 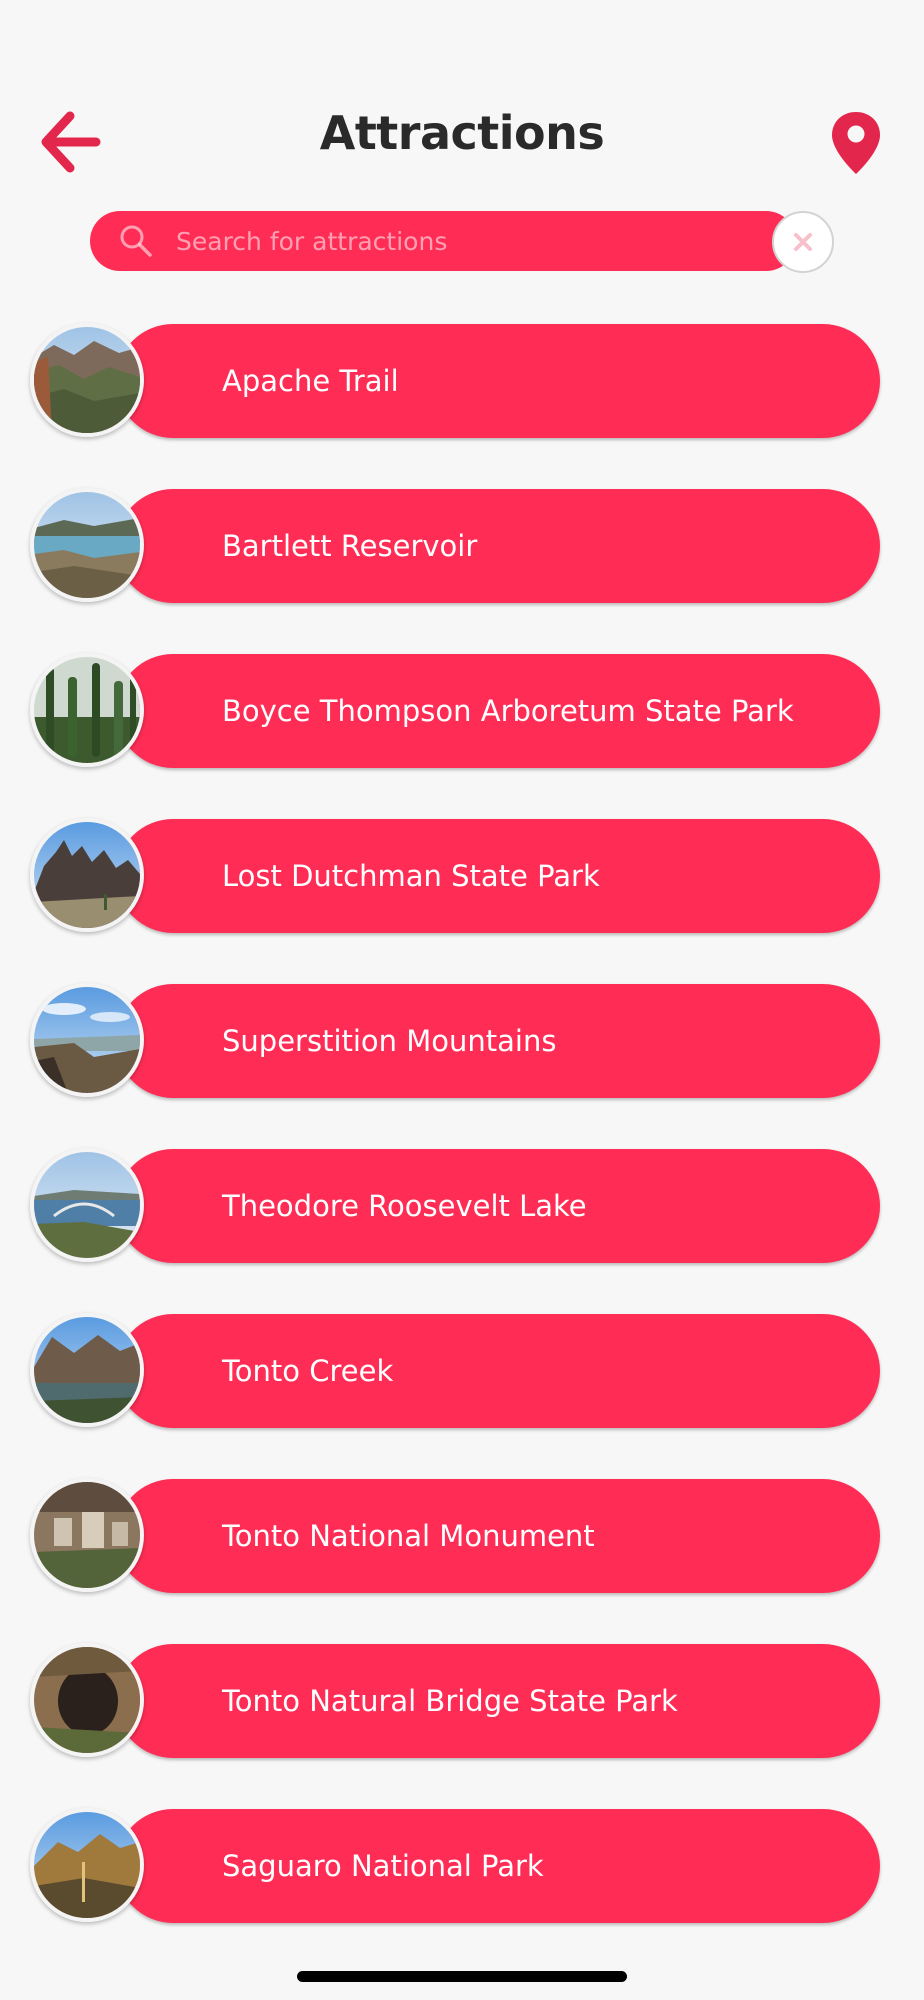 What do you see at coordinates (136, 241) in the screenshot?
I see `search-icon` at bounding box center [136, 241].